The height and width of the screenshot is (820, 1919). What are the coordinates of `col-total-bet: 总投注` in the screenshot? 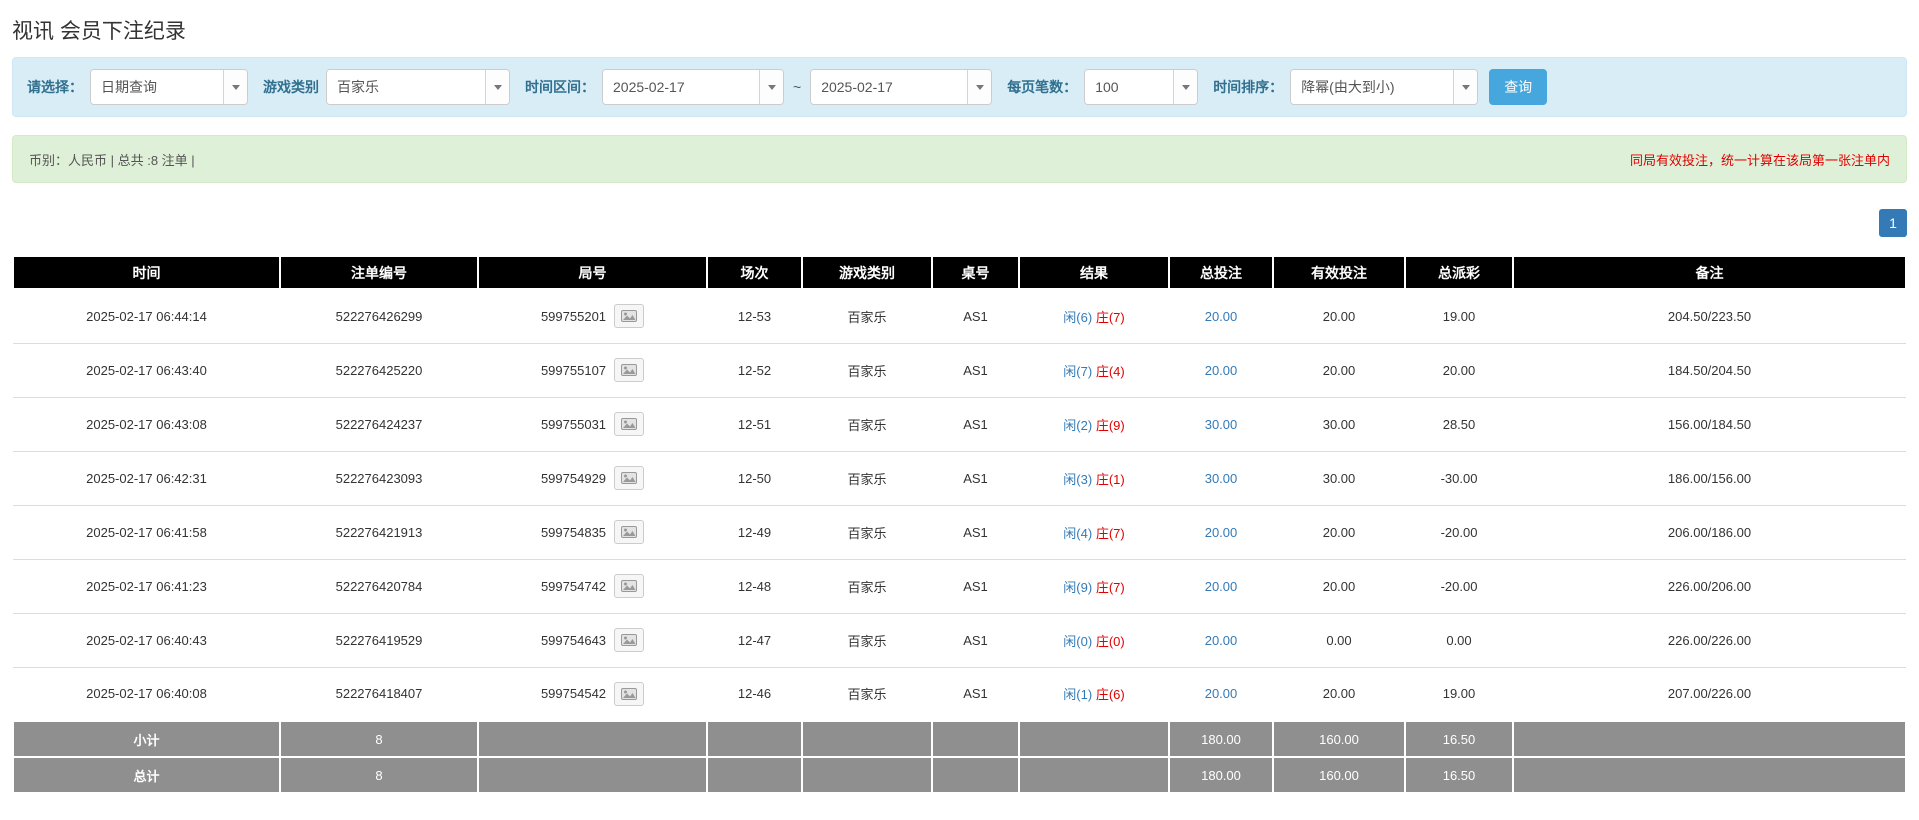 It's located at (1221, 272).